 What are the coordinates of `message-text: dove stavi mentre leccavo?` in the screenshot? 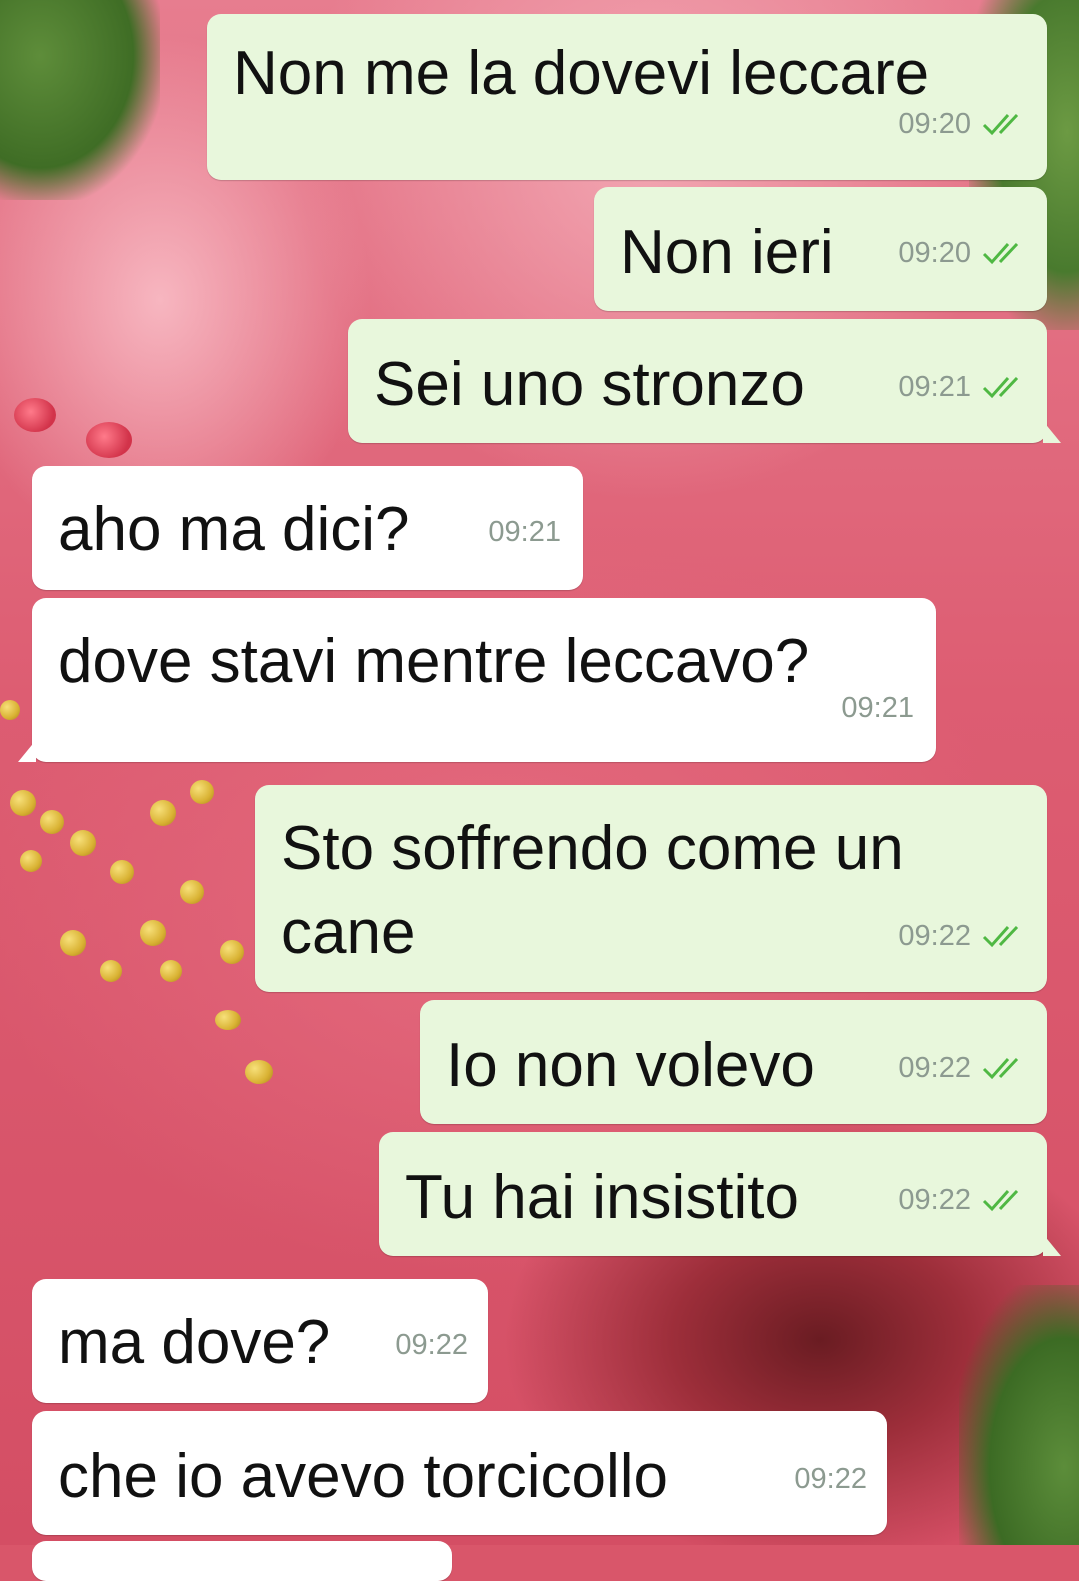 It's located at (434, 661).